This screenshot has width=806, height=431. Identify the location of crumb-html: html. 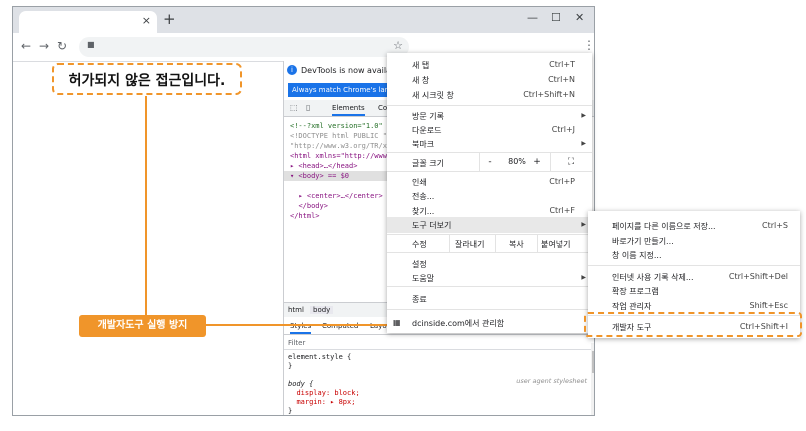
(296, 310).